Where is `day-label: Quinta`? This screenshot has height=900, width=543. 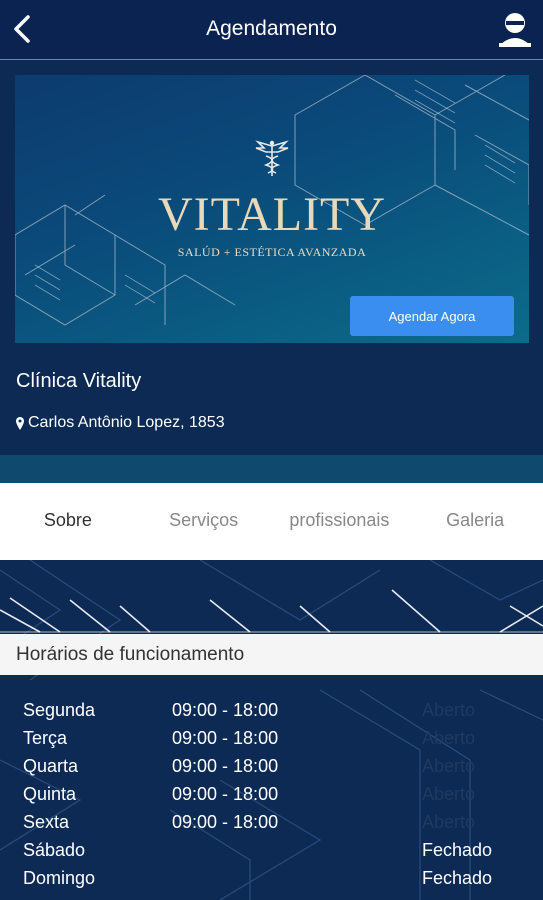
day-label: Quinta is located at coordinates (50, 794).